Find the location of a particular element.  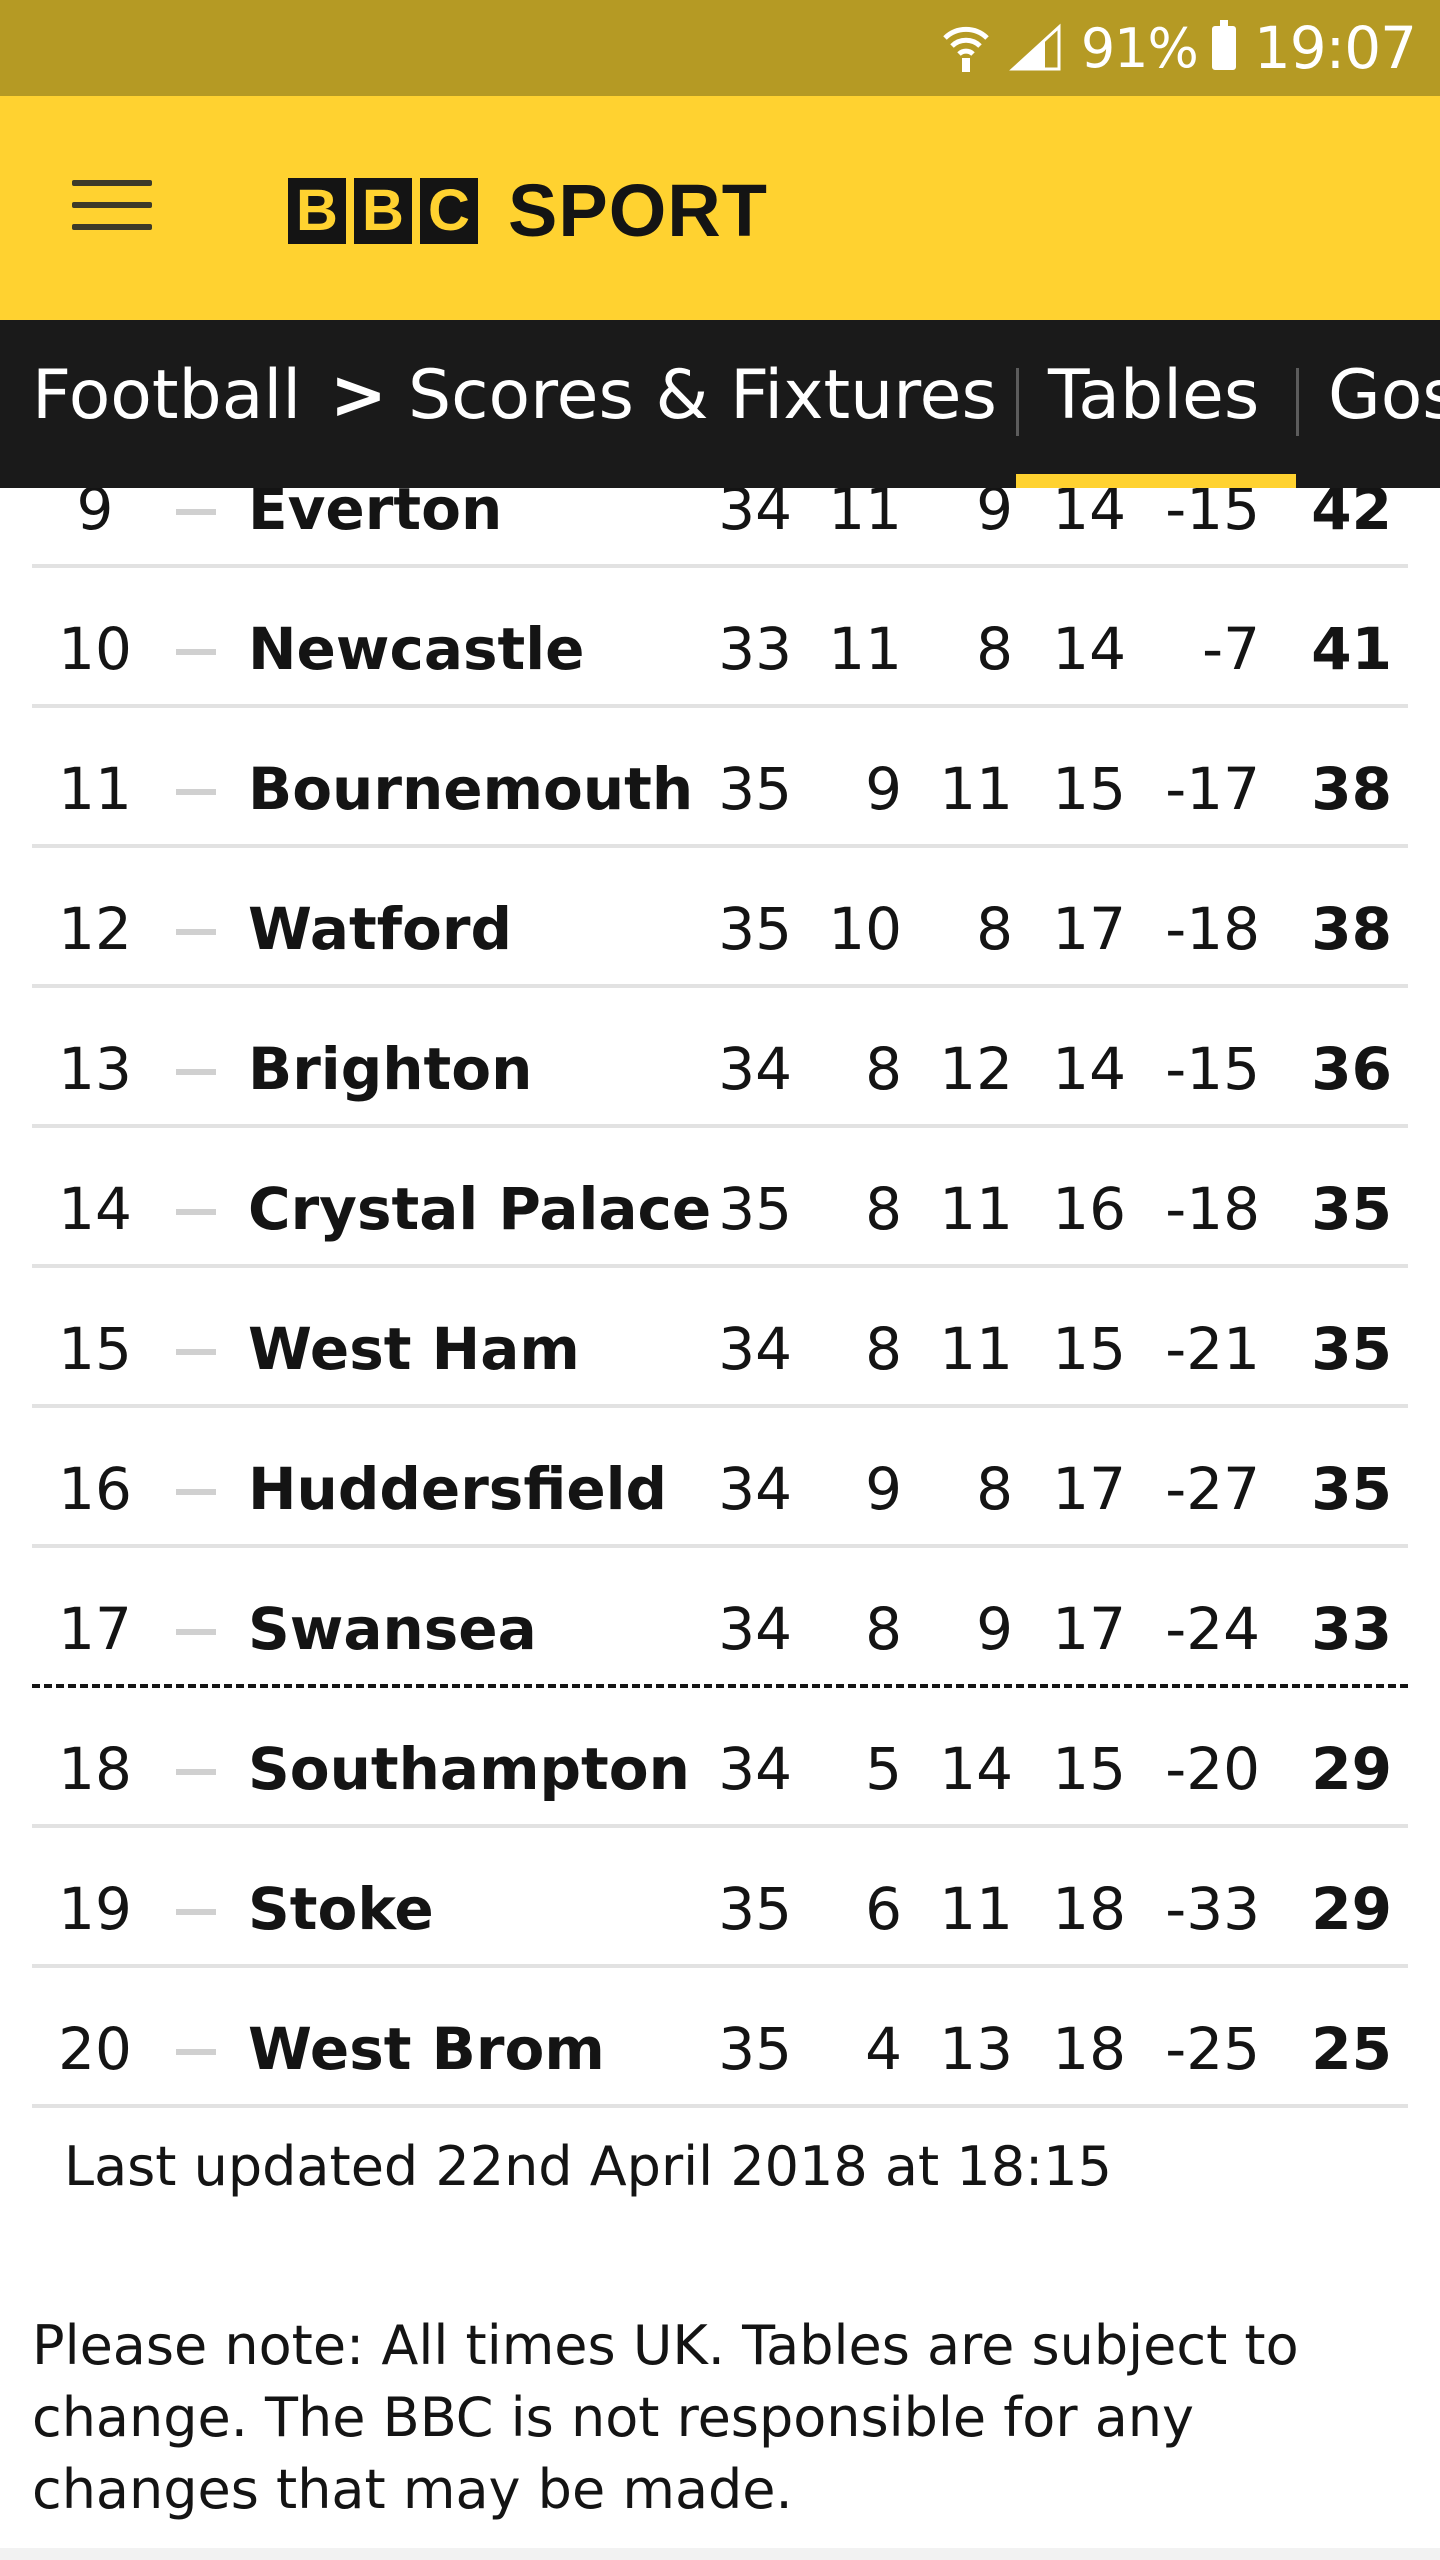

table-row: 11 Bournemouth 35 9 11 15 -17 38 is located at coordinates (720, 778).